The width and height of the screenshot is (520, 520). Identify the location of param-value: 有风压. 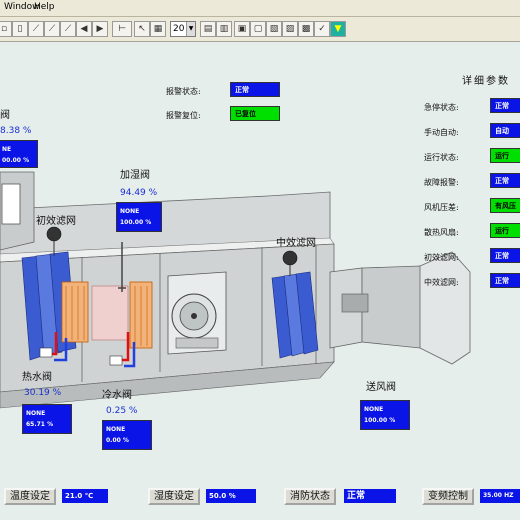
(505, 205).